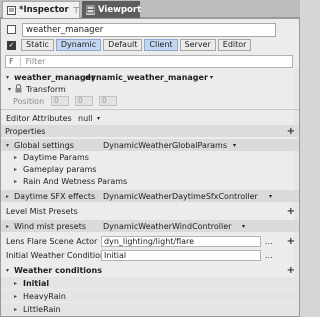 The width and height of the screenshot is (320, 317). I want to click on viewport-icon, so click(90, 9).